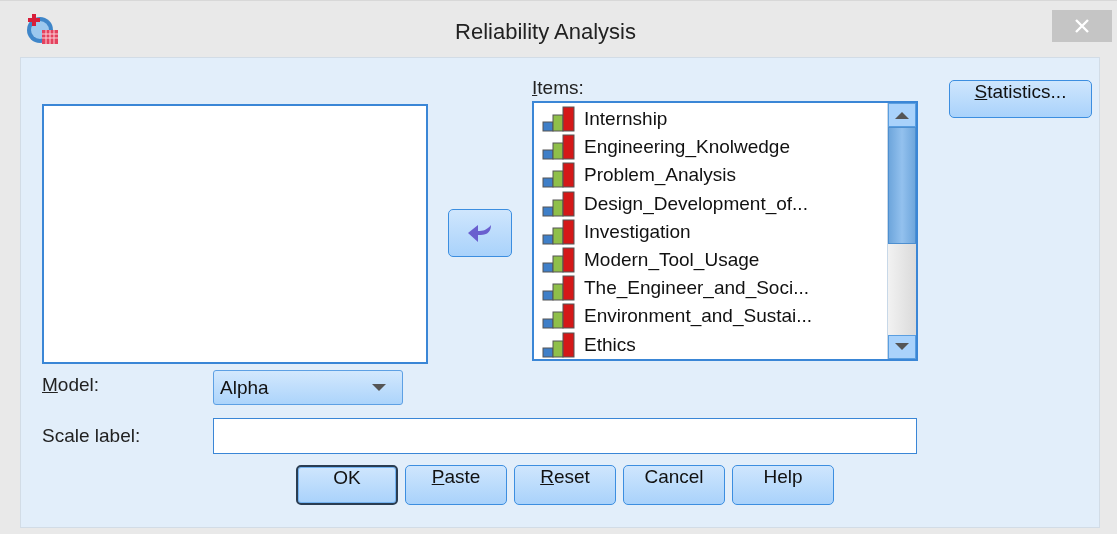  I want to click on variable-name: Engineering_Knolwedge, so click(687, 147).